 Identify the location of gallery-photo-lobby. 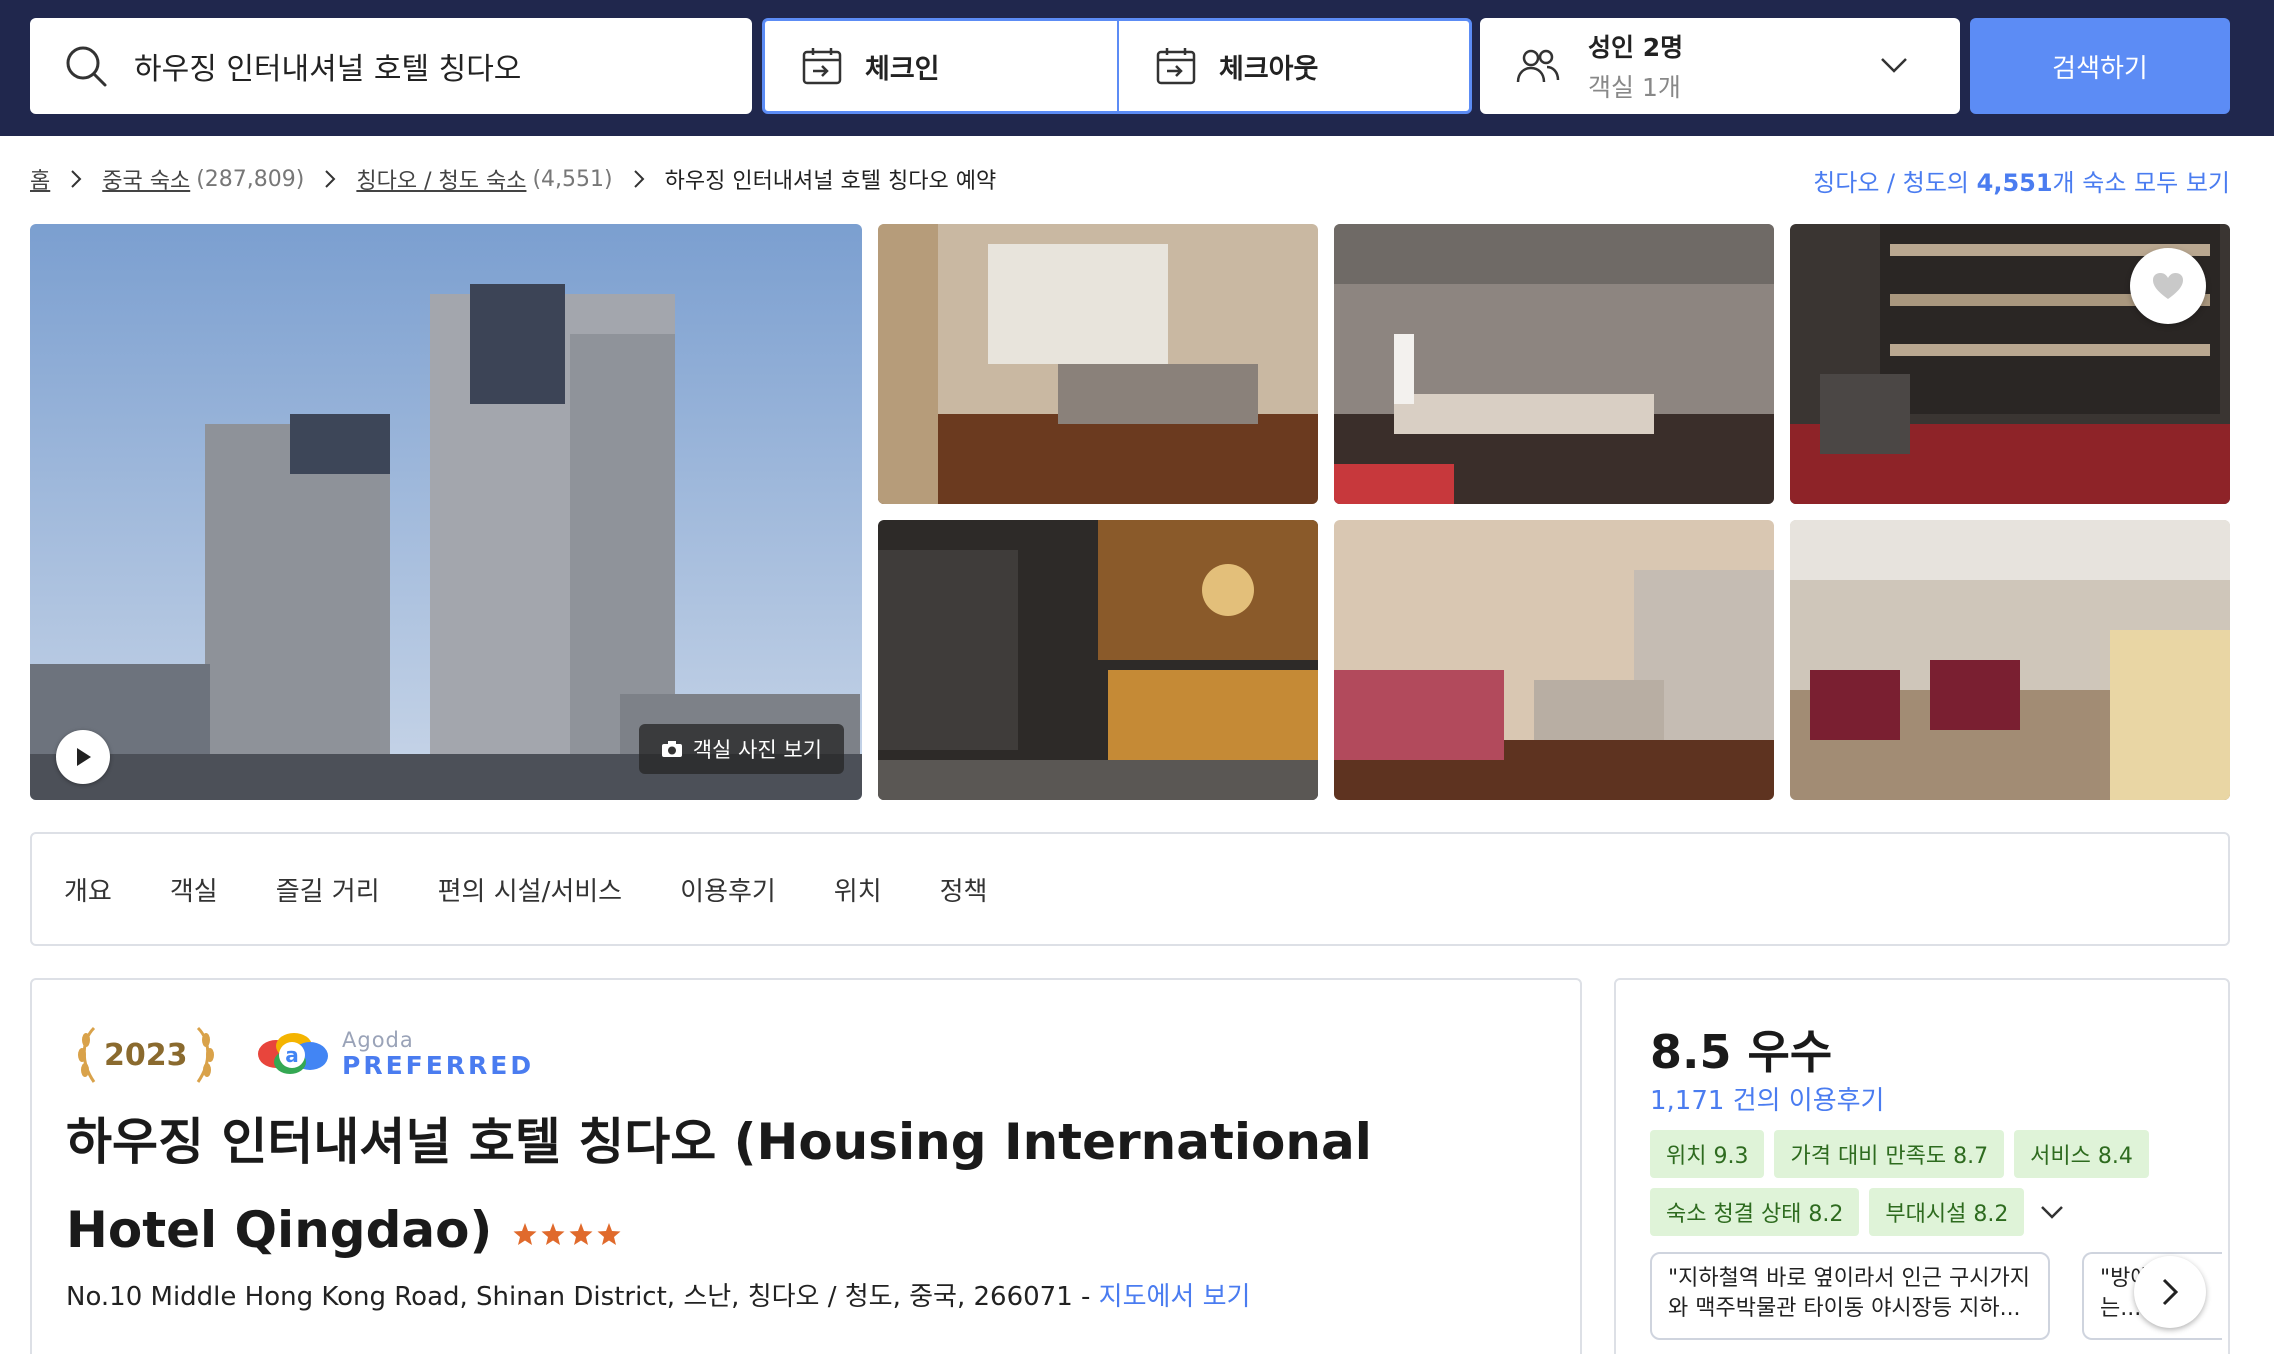
(1098, 660).